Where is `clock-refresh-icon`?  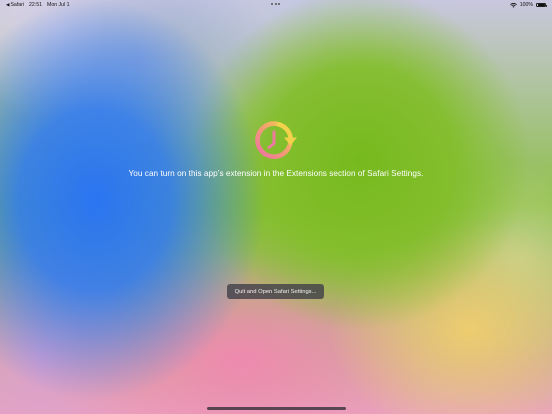
clock-refresh-icon is located at coordinates (276, 140).